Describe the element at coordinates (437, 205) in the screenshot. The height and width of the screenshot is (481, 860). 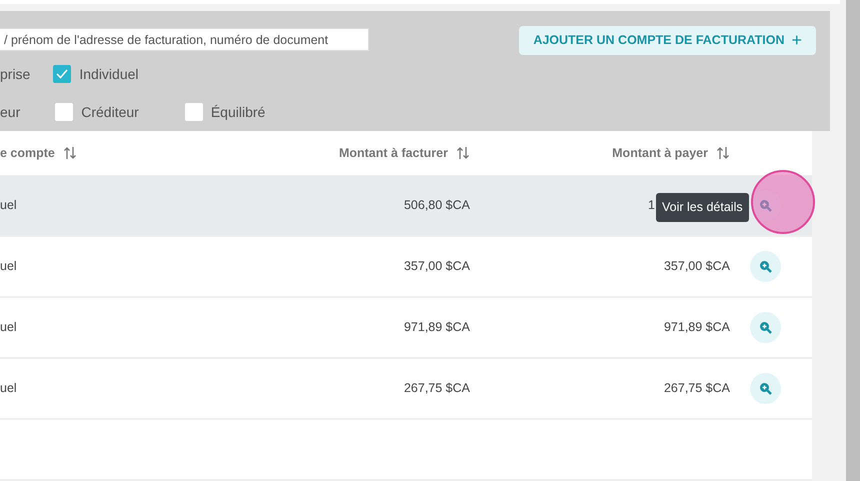
I see `table-cell-text: 506,80 $CA` at that location.